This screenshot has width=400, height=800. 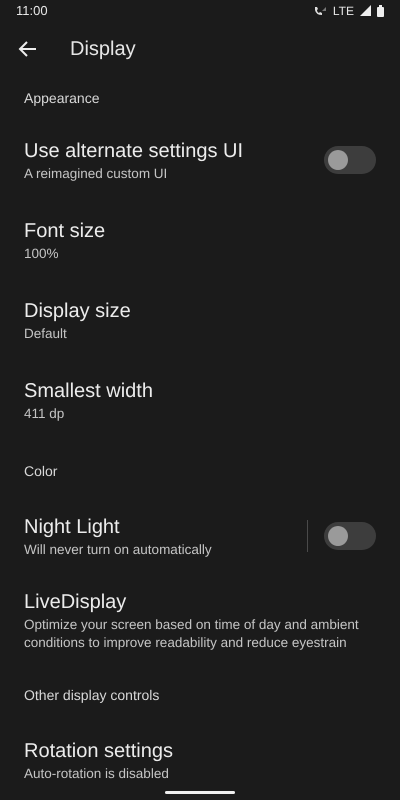 What do you see at coordinates (200, 536) in the screenshot?
I see `settings-row: Night Light Will never turn on automatically` at bounding box center [200, 536].